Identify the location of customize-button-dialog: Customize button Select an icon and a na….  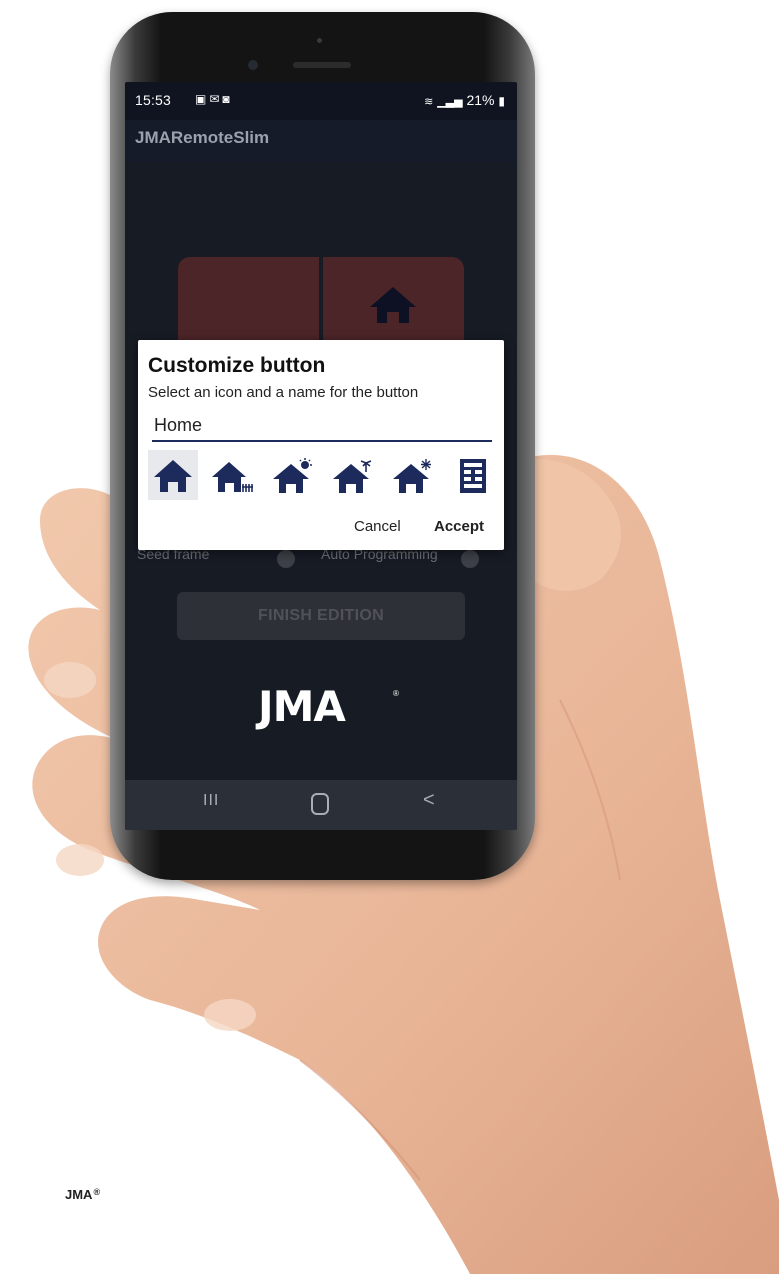
(321, 445).